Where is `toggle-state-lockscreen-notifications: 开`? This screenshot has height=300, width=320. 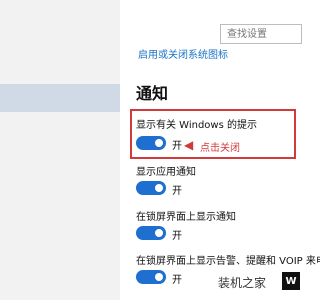
toggle-state-lockscreen-notifications: 开 is located at coordinates (177, 236).